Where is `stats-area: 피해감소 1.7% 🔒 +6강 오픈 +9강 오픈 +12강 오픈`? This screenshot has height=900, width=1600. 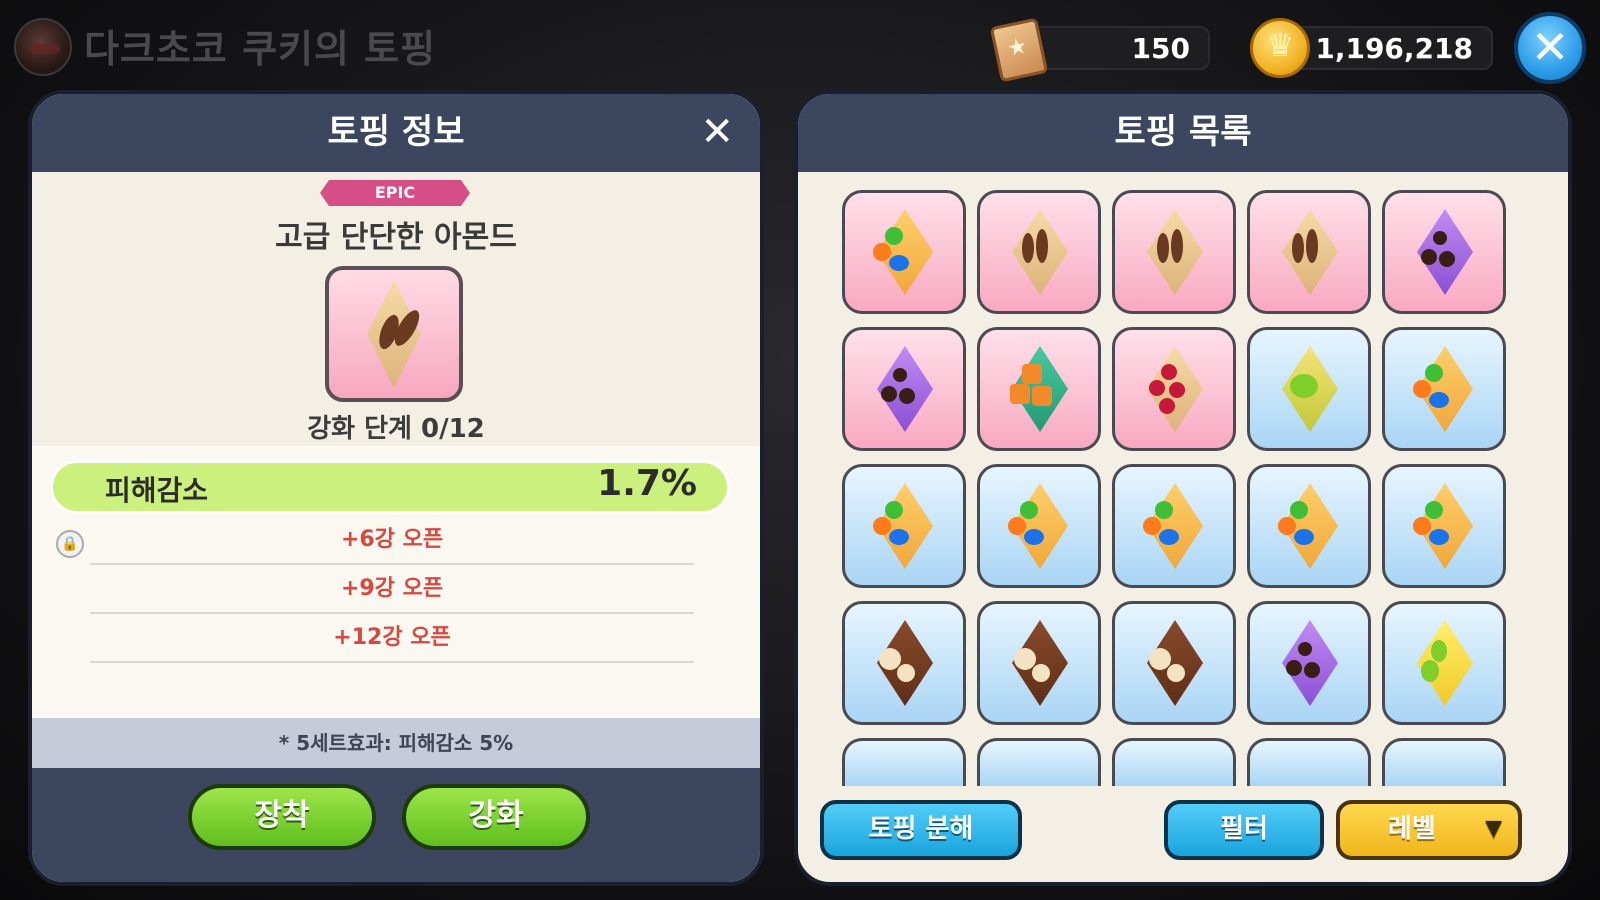
stats-area: 피해감소 1.7% 🔒 +6강 오픈 +9강 오픈 +12강 오픈 is located at coordinates (396, 582).